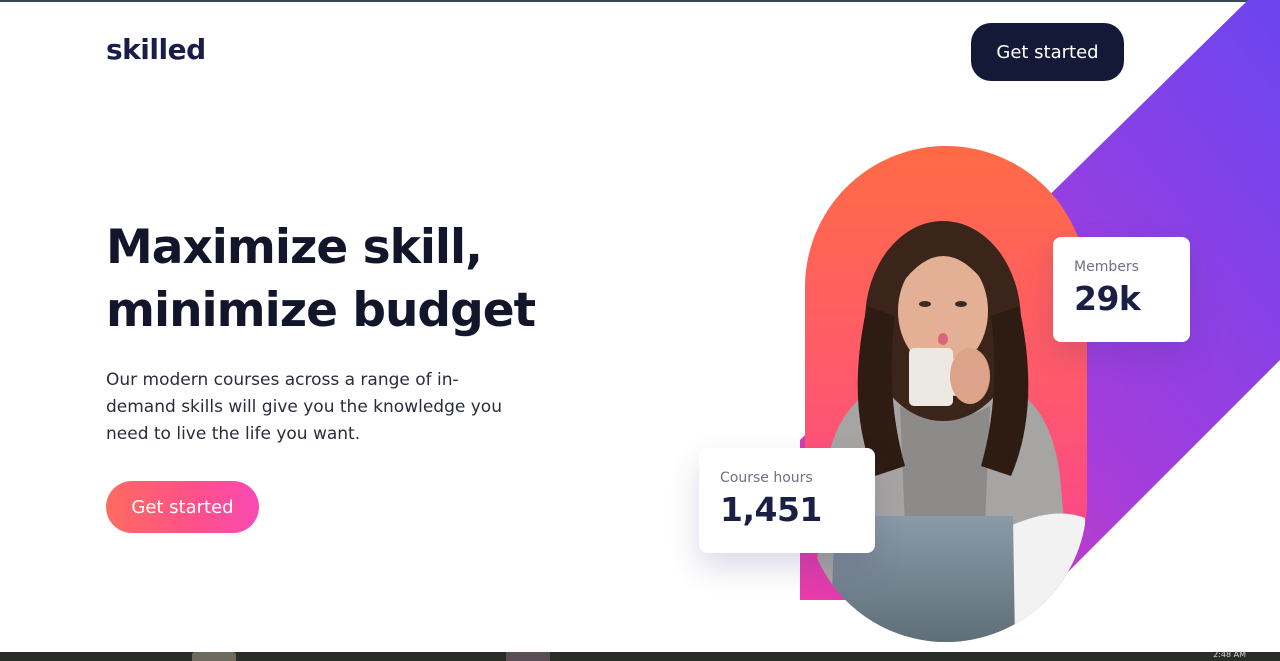 This screenshot has height=661, width=1280. I want to click on headline-line-2: minimize budget, so click(321, 310).